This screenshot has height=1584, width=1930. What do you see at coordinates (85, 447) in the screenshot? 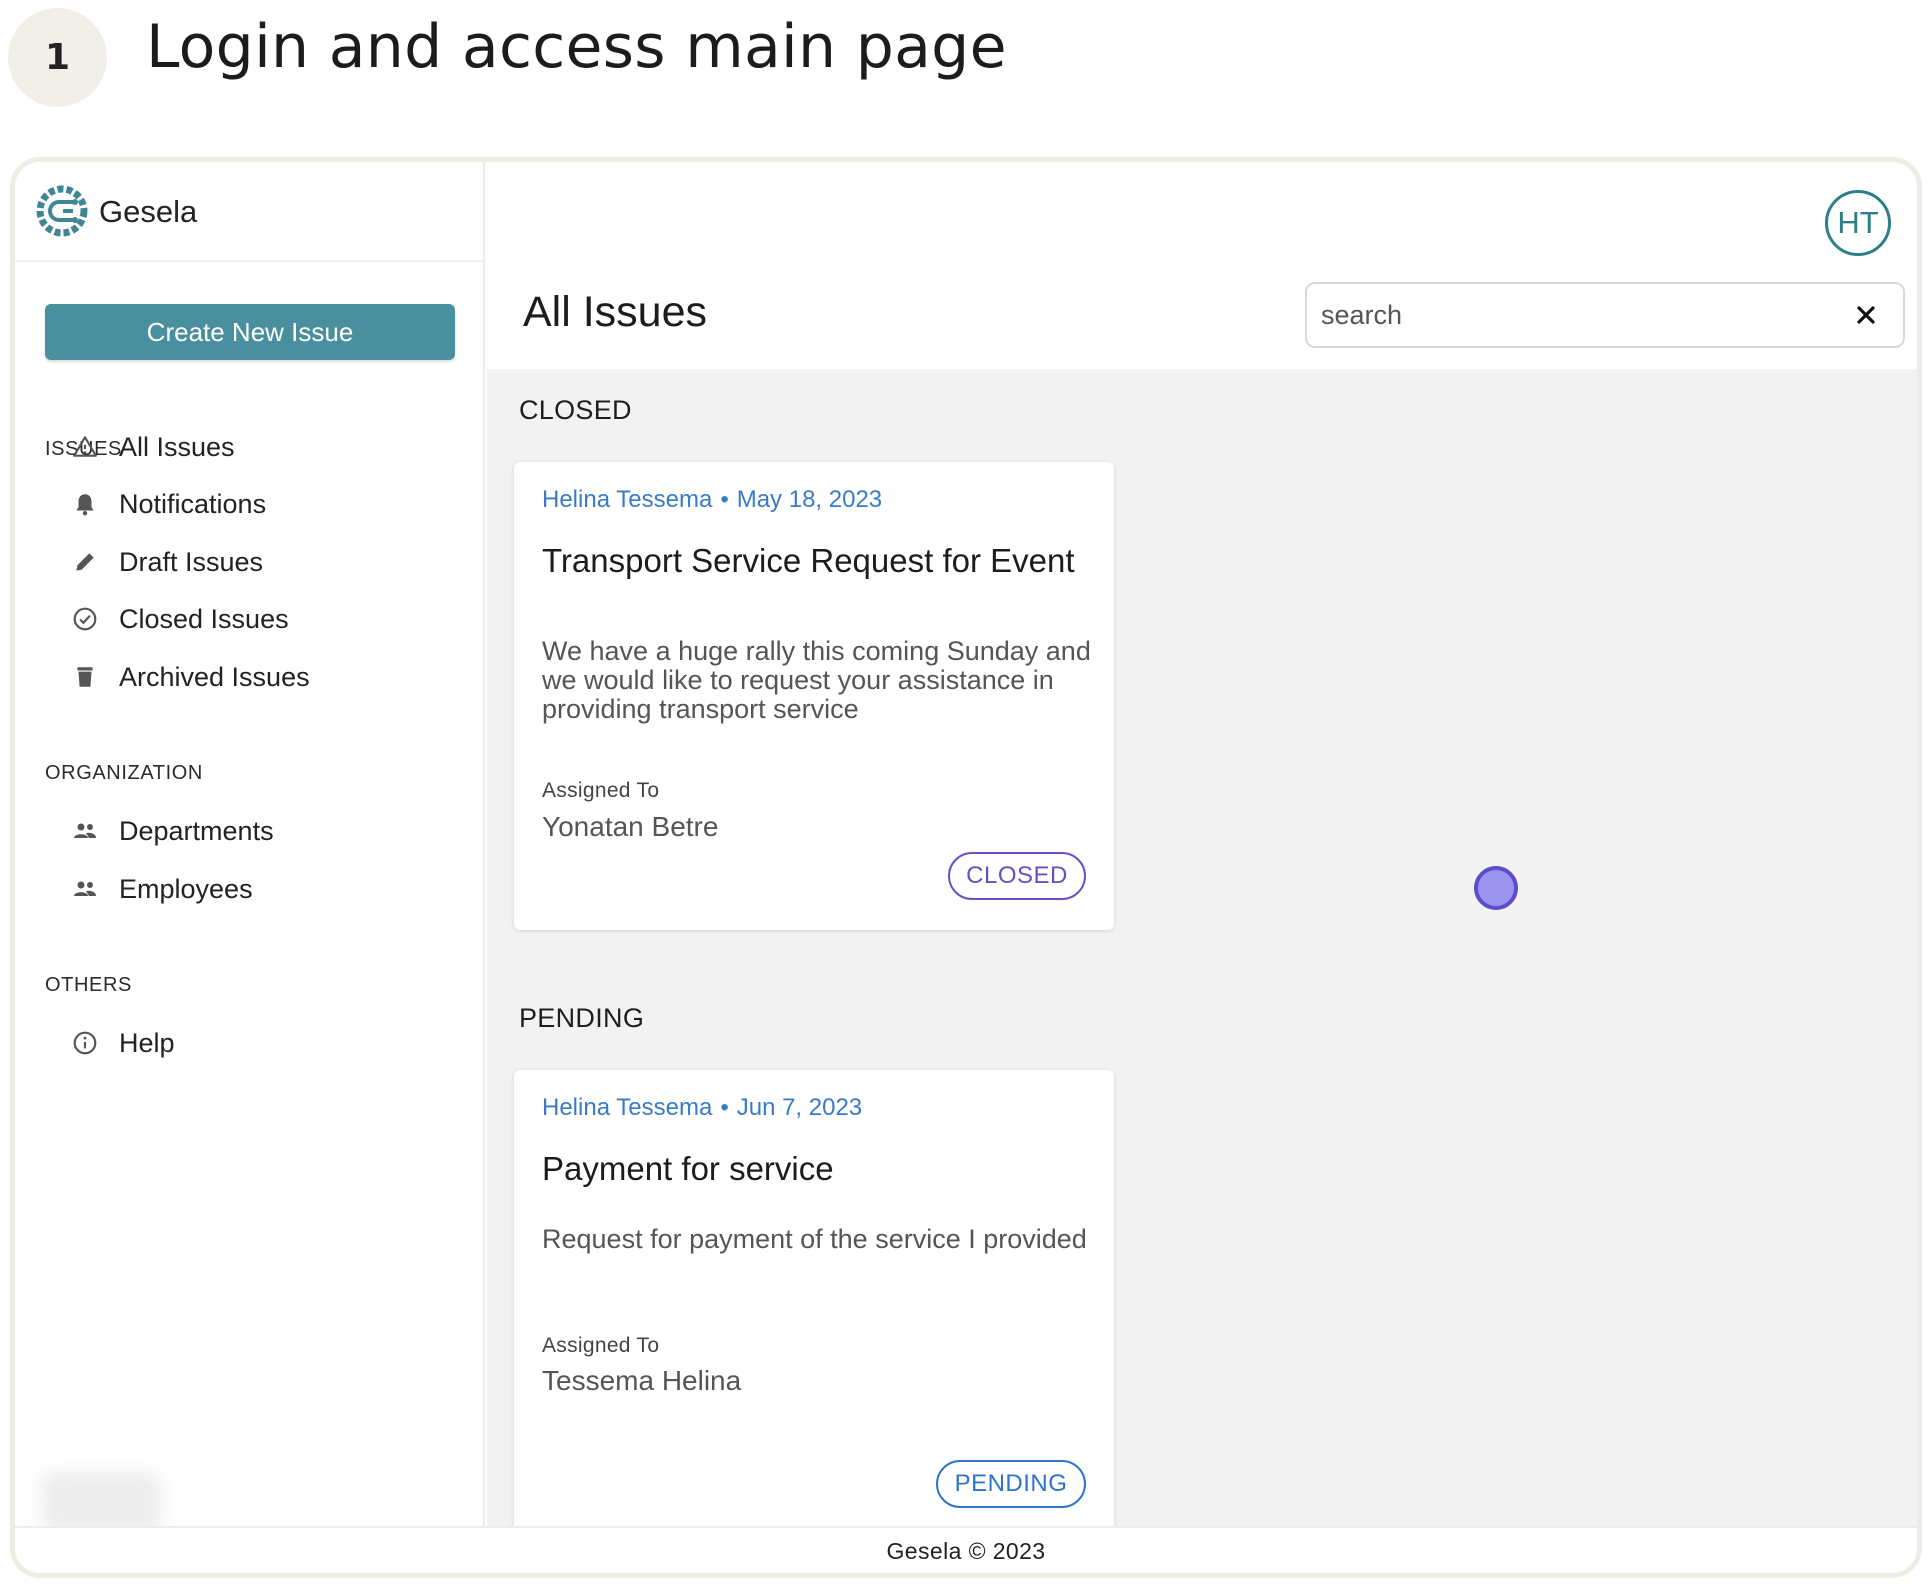
I see `warning-triangle-icon` at bounding box center [85, 447].